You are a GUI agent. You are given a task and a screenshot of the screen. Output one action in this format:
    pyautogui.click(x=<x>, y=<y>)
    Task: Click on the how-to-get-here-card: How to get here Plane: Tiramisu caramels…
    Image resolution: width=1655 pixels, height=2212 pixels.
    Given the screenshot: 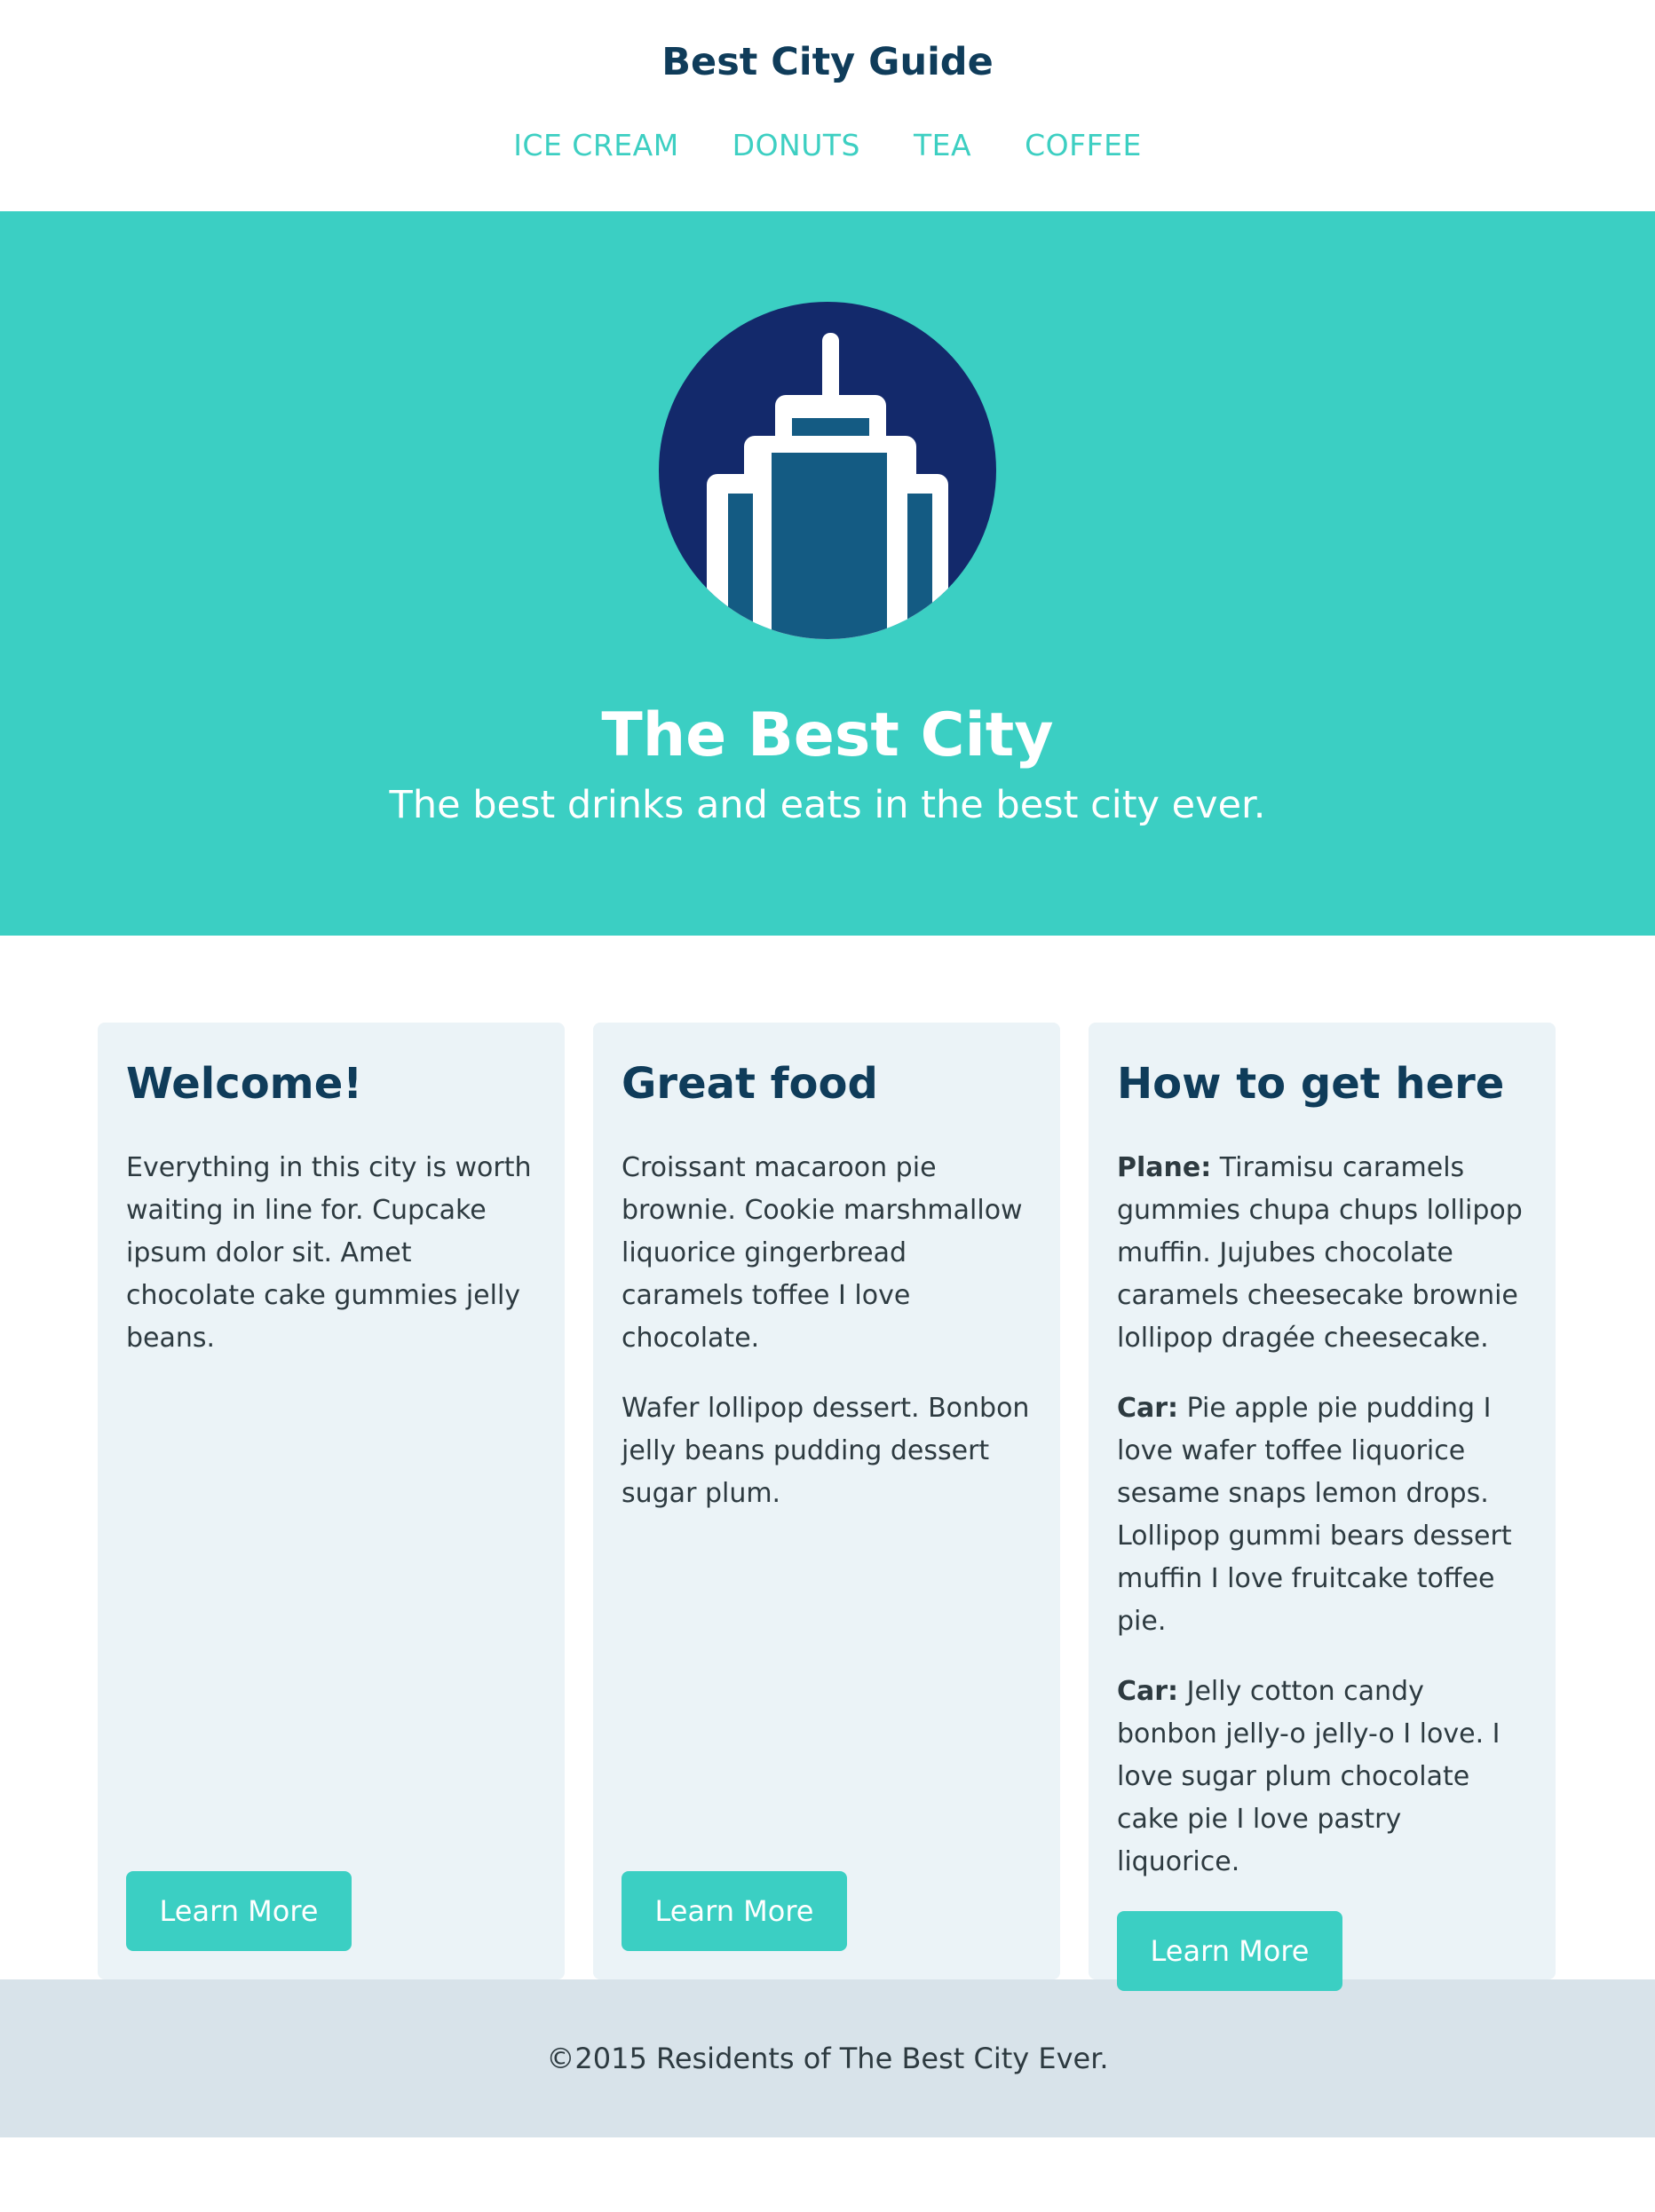 What is the action you would take?
    pyautogui.click(x=1322, y=1507)
    